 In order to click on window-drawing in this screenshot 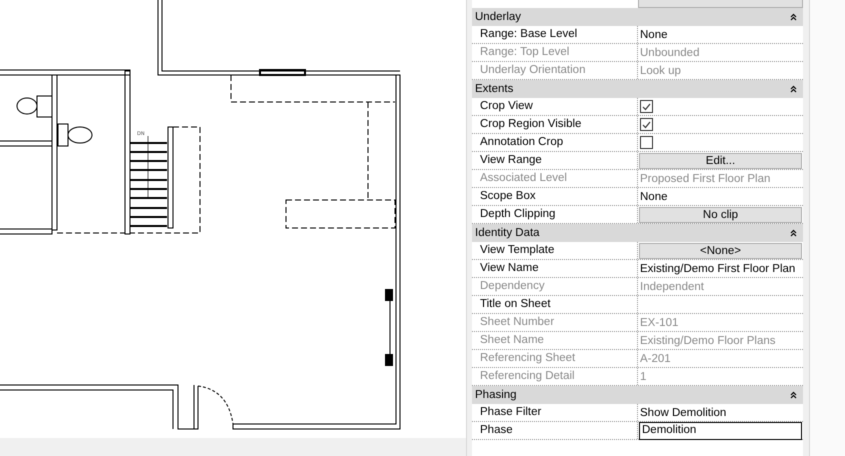, I will do `click(282, 72)`.